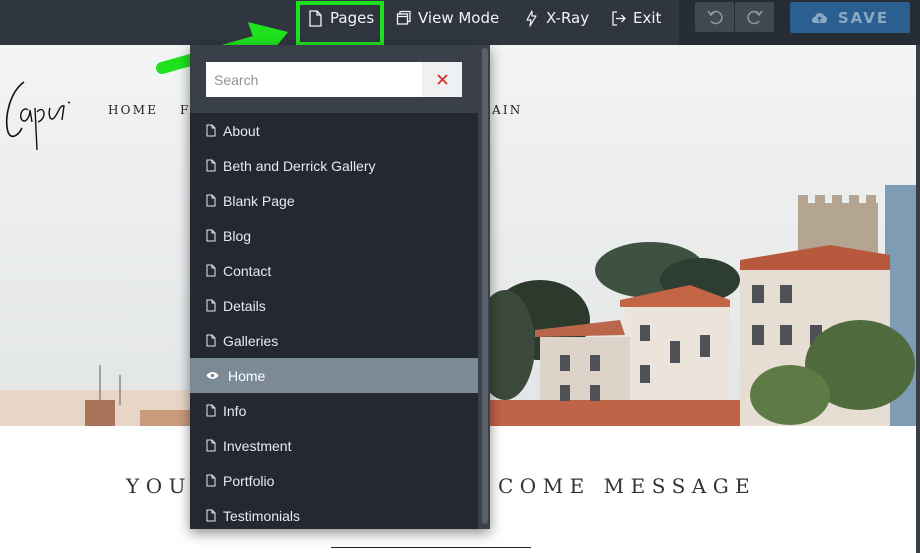 Image resolution: width=920 pixels, height=553 pixels. I want to click on page-item-label: Portfolio, so click(249, 480).